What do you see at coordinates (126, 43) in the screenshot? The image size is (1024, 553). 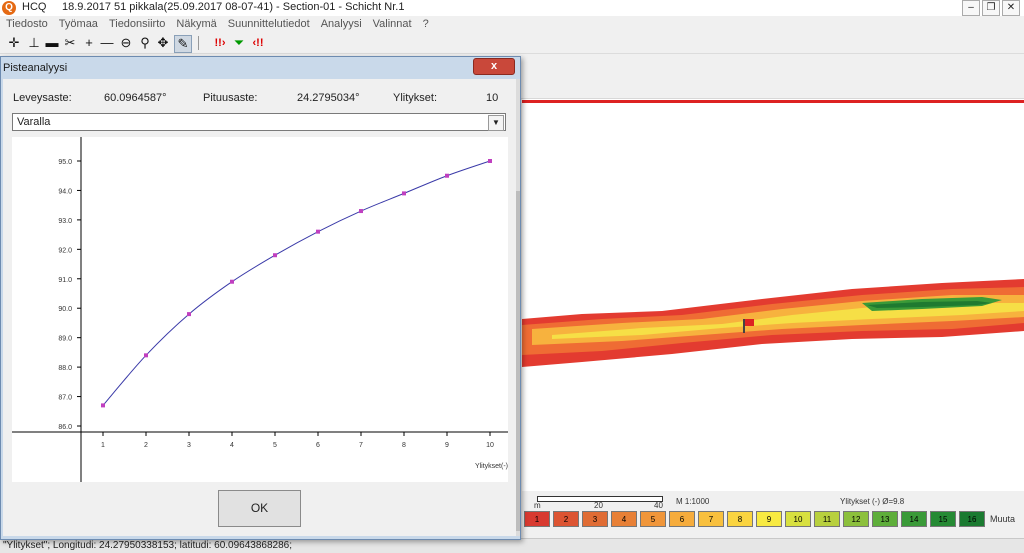 I see `zoom-out-icon: ⊖` at bounding box center [126, 43].